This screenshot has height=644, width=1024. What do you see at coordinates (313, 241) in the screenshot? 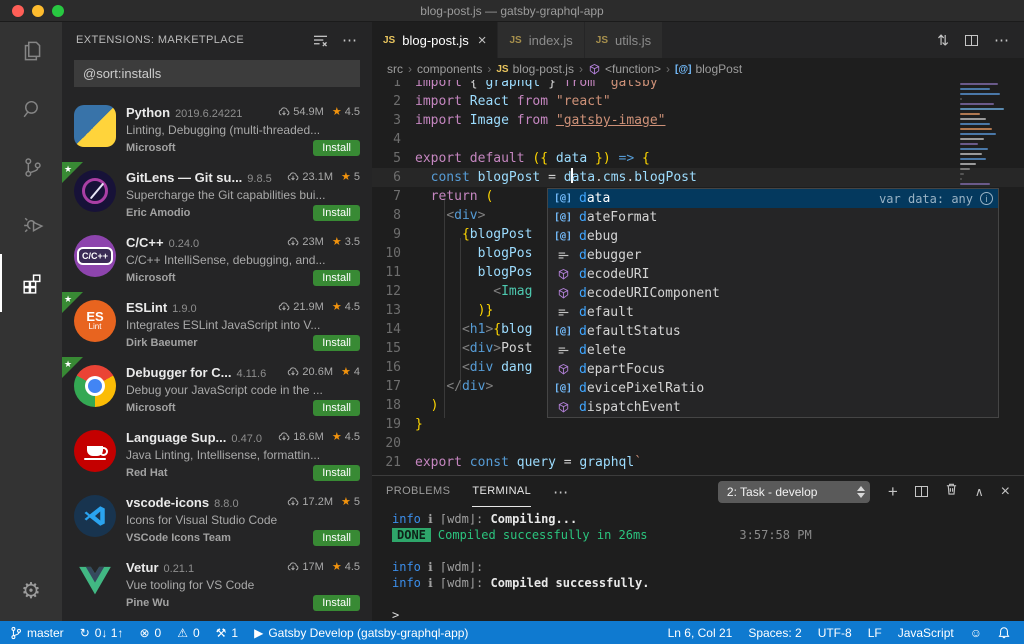
I see `extension-downloads: 23M` at bounding box center [313, 241].